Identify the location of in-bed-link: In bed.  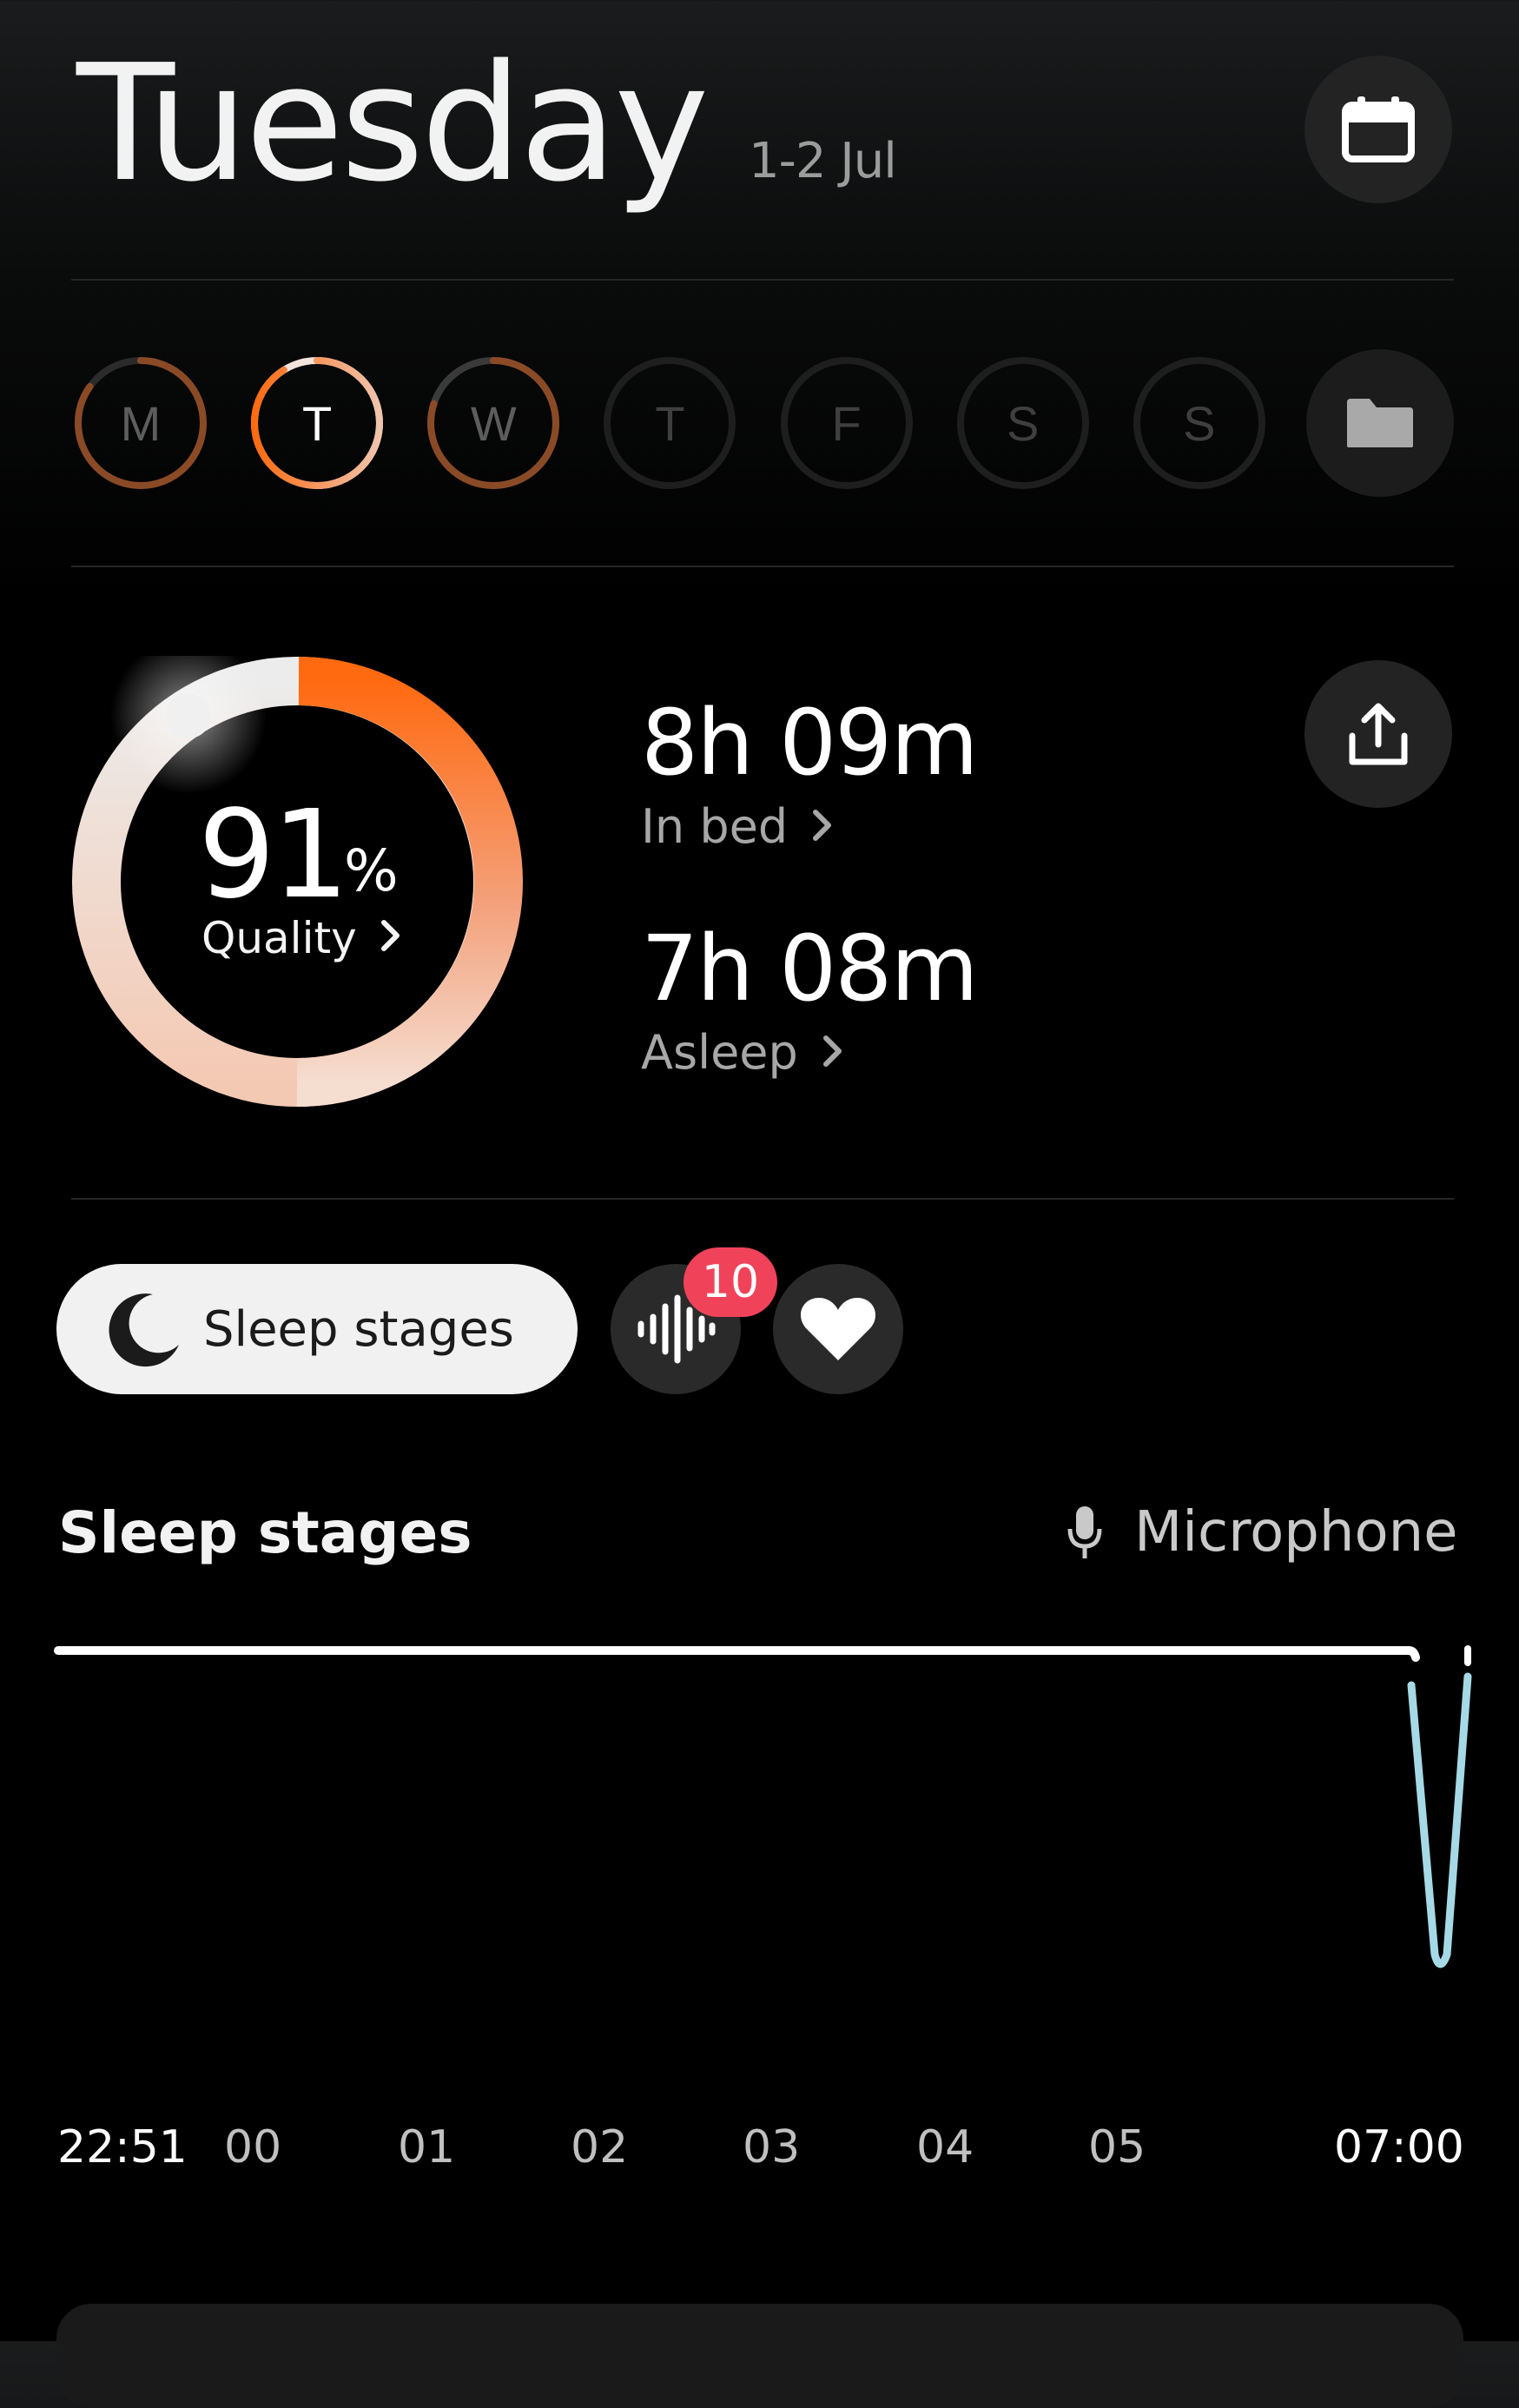
(738, 827).